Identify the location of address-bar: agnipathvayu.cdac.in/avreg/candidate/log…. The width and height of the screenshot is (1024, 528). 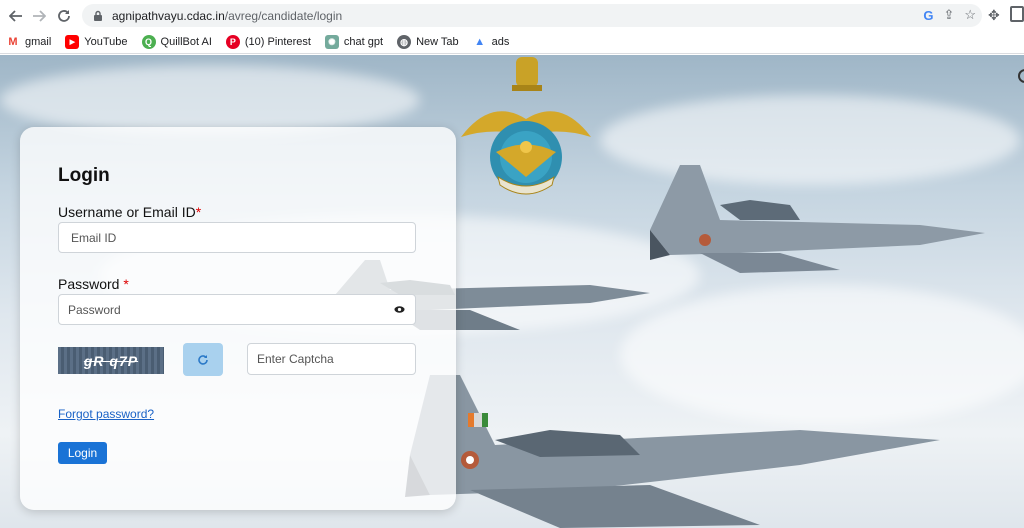
(532, 15).